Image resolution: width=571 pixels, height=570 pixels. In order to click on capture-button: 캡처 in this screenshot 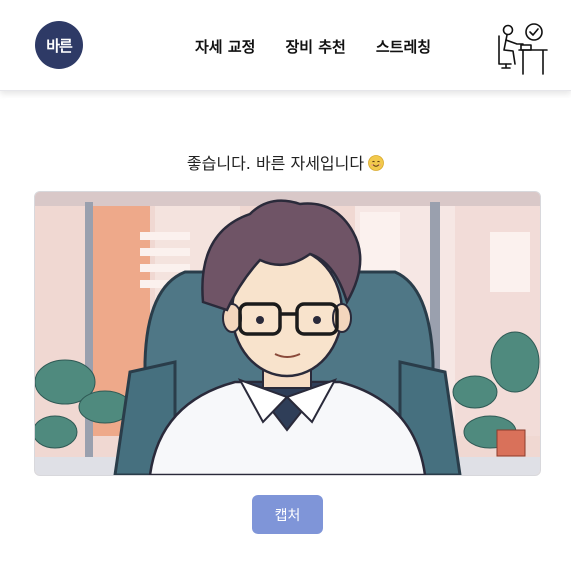, I will do `click(287, 514)`.